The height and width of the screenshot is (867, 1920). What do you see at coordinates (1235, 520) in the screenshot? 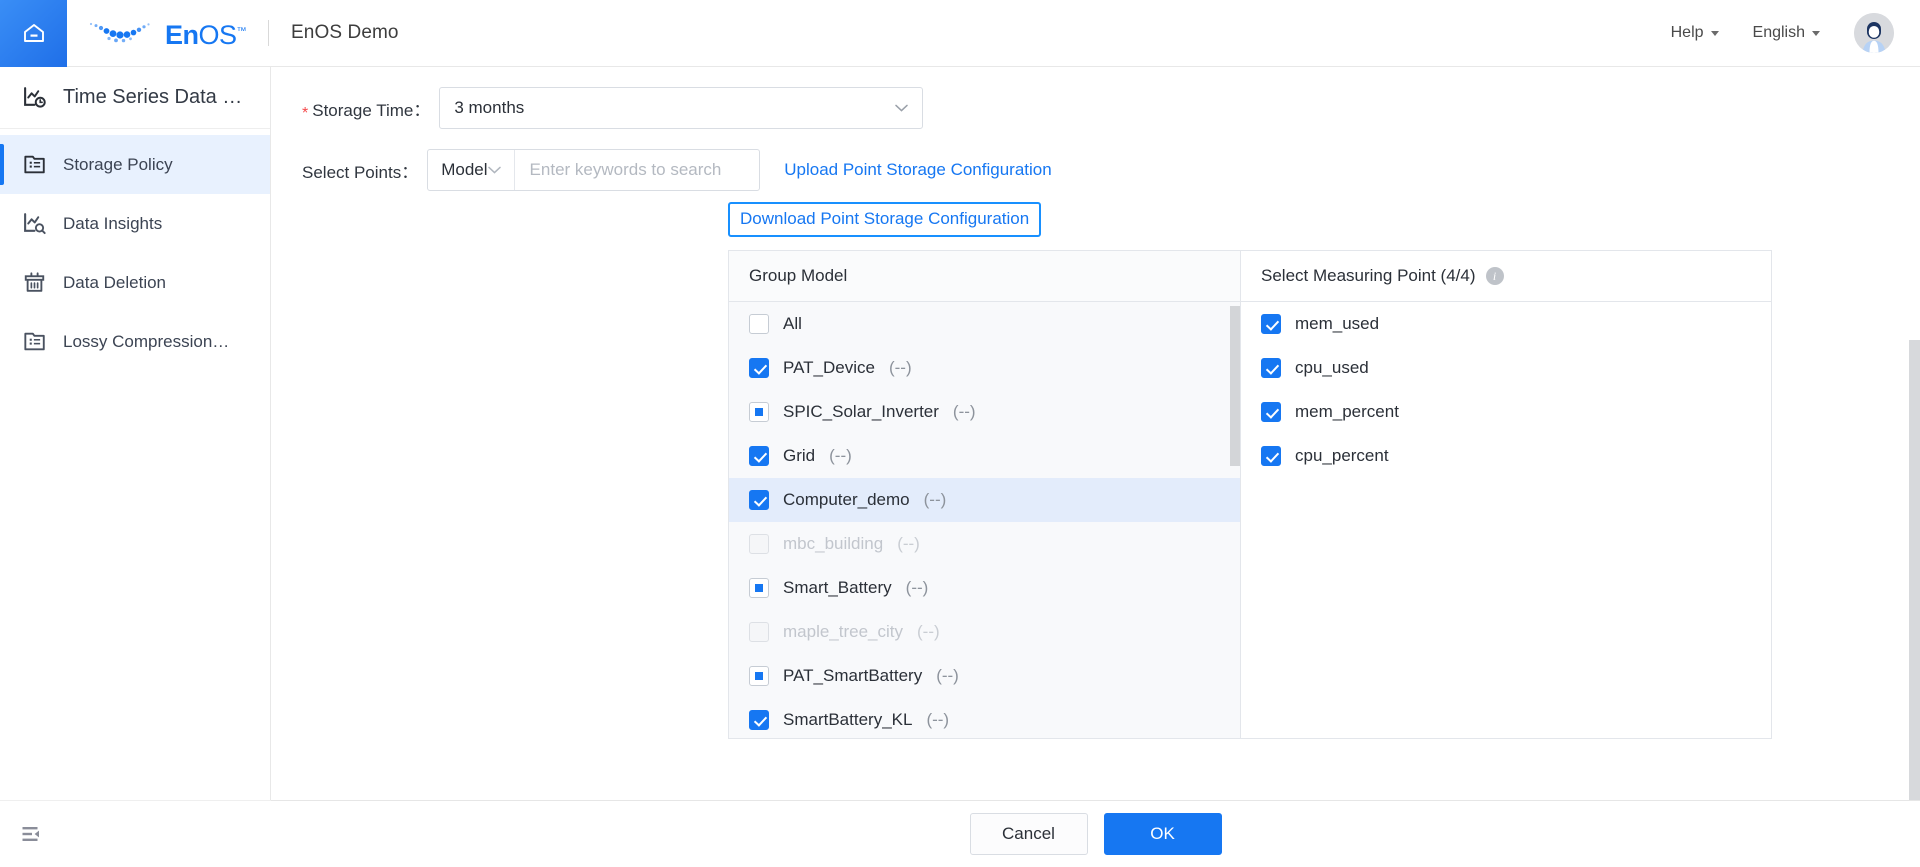
I see `group-model-scrollbar` at bounding box center [1235, 520].